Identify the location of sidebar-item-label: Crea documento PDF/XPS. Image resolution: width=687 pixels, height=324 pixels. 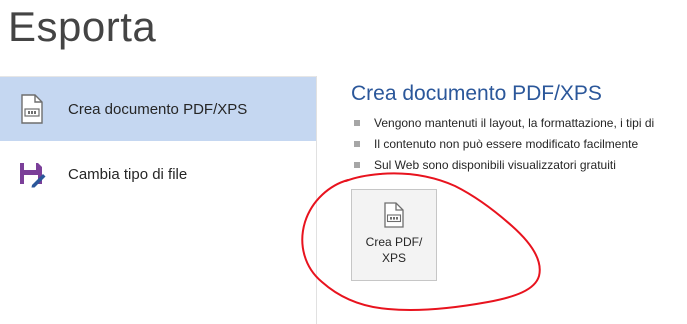
(158, 109).